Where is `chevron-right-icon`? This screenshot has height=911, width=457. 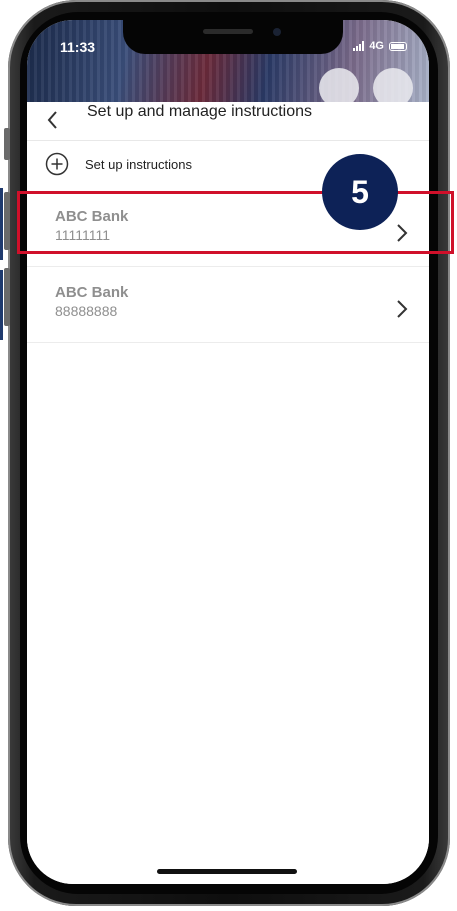 chevron-right-icon is located at coordinates (402, 309).